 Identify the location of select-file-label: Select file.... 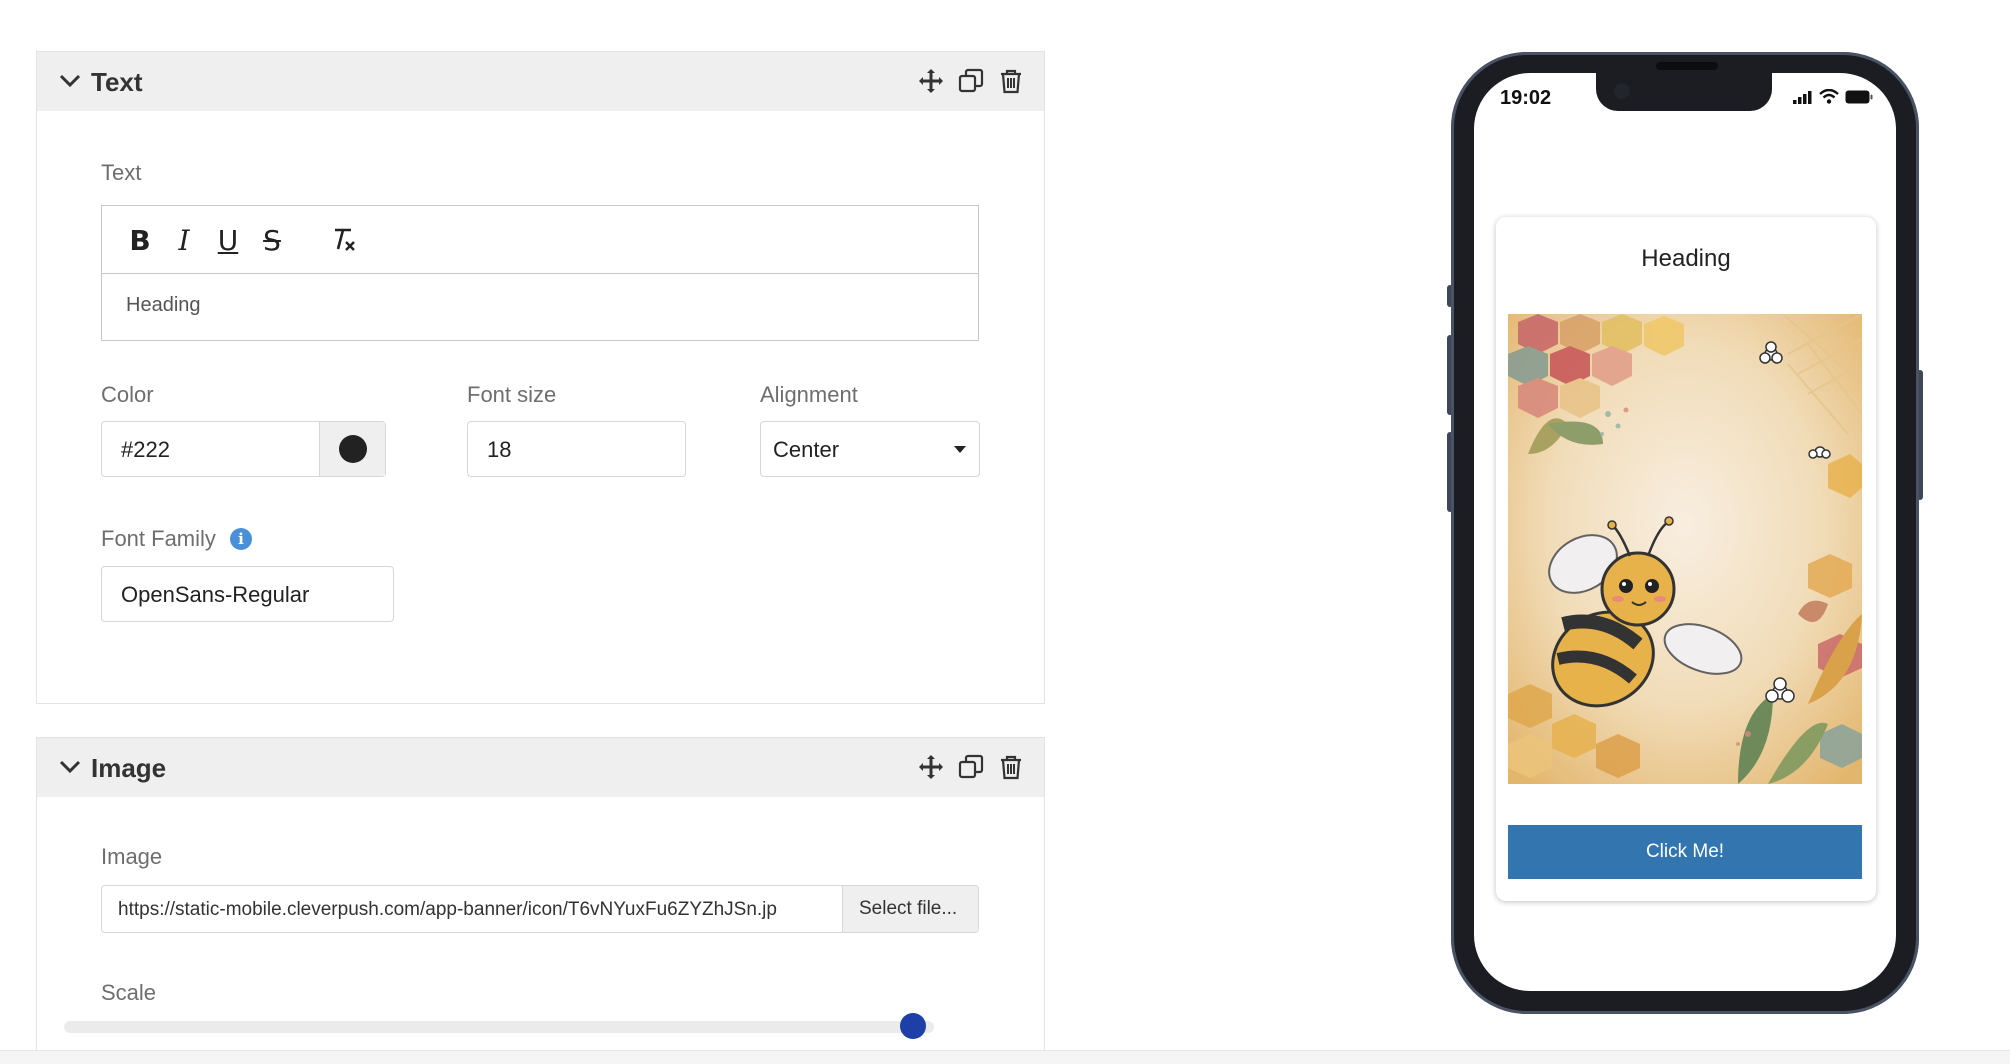
(908, 908).